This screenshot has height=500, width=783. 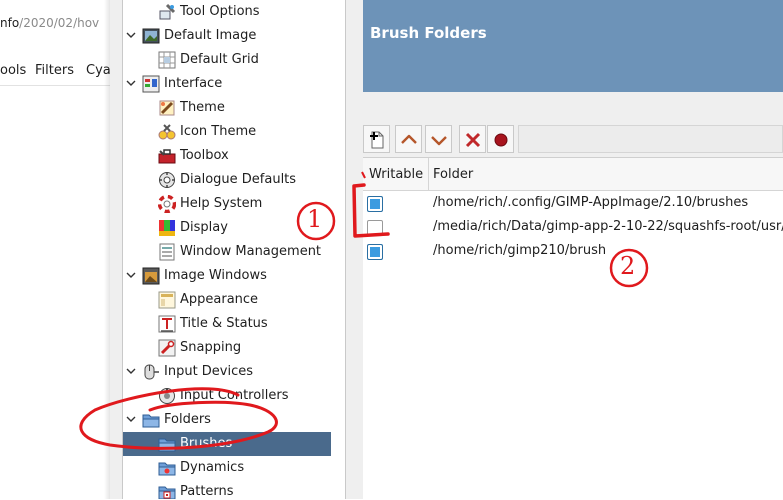 What do you see at coordinates (204, 227) in the screenshot?
I see `tree-item-label: Display` at bounding box center [204, 227].